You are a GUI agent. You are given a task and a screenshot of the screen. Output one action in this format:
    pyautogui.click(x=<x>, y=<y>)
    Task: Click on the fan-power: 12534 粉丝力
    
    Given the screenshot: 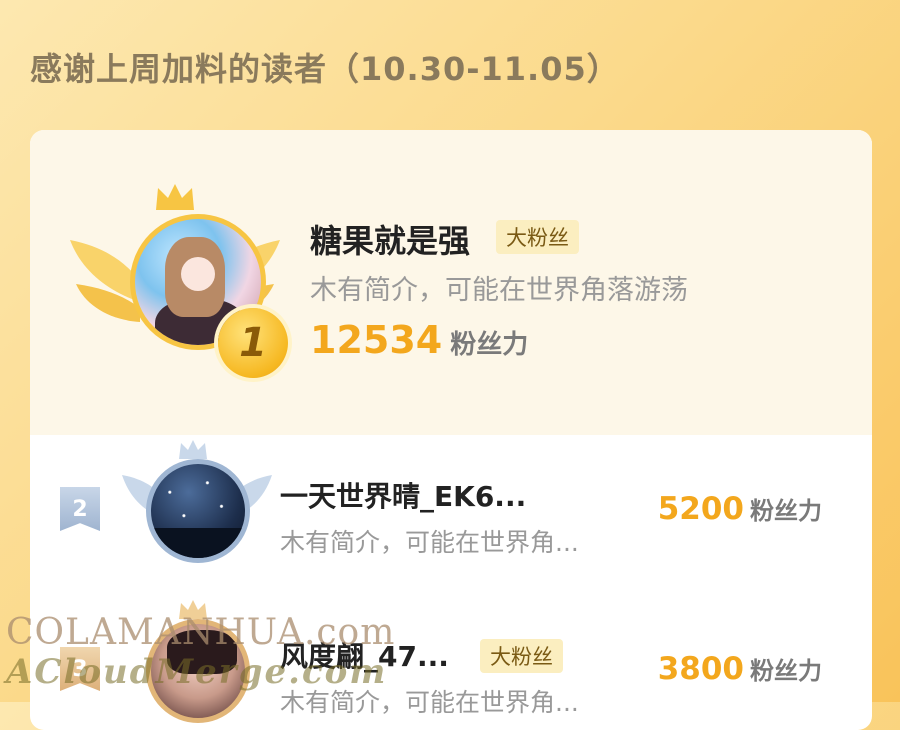 What is the action you would take?
    pyautogui.click(x=419, y=340)
    